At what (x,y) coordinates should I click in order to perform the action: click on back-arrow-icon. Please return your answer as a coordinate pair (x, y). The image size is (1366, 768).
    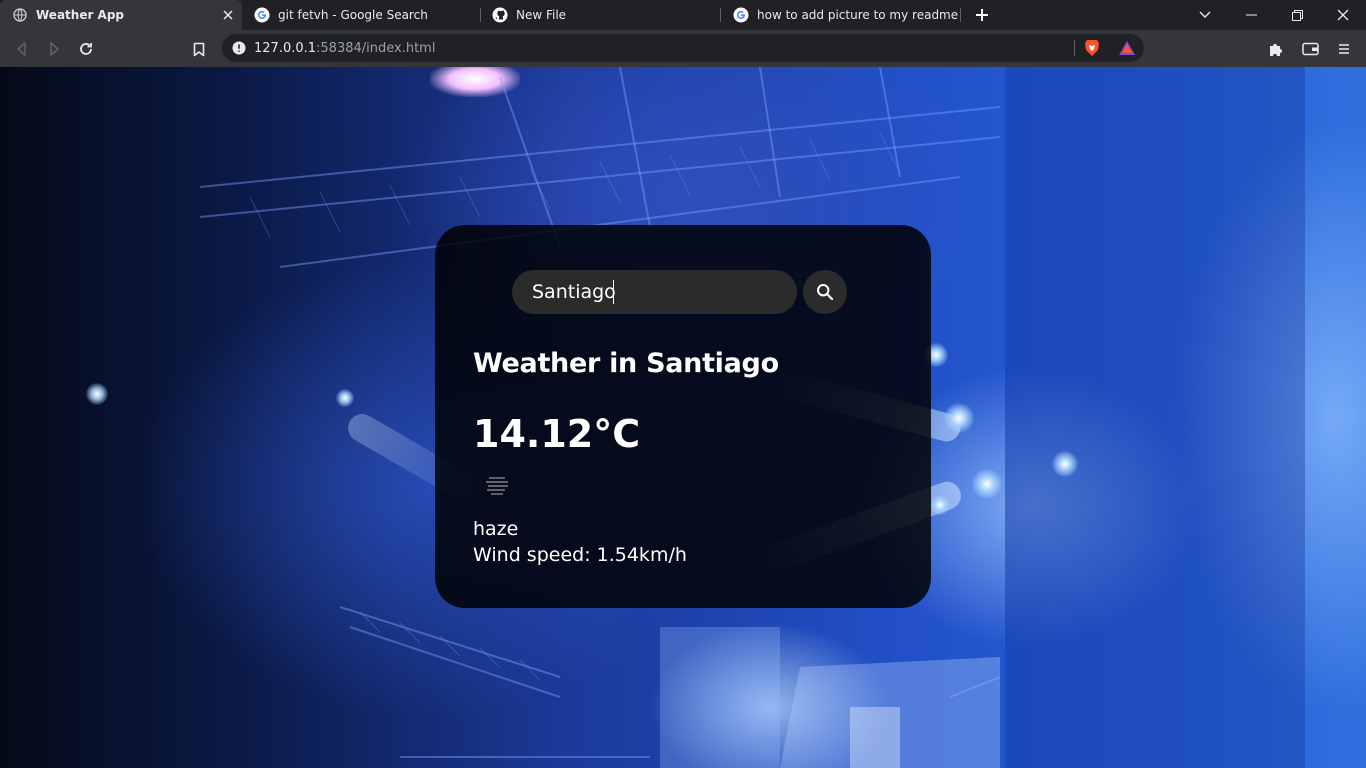
    Looking at the image, I should click on (21, 49).